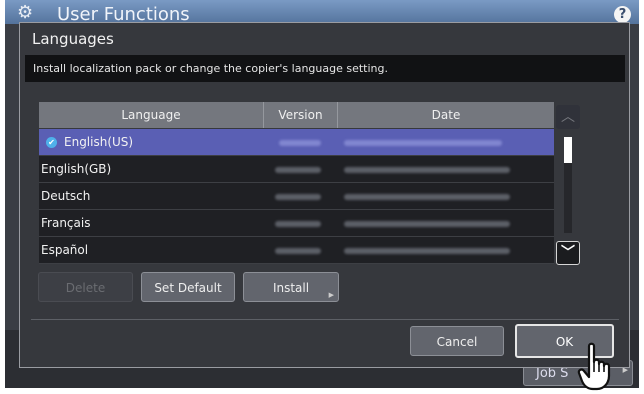  What do you see at coordinates (457, 341) in the screenshot?
I see `cancel-button: Cancel` at bounding box center [457, 341].